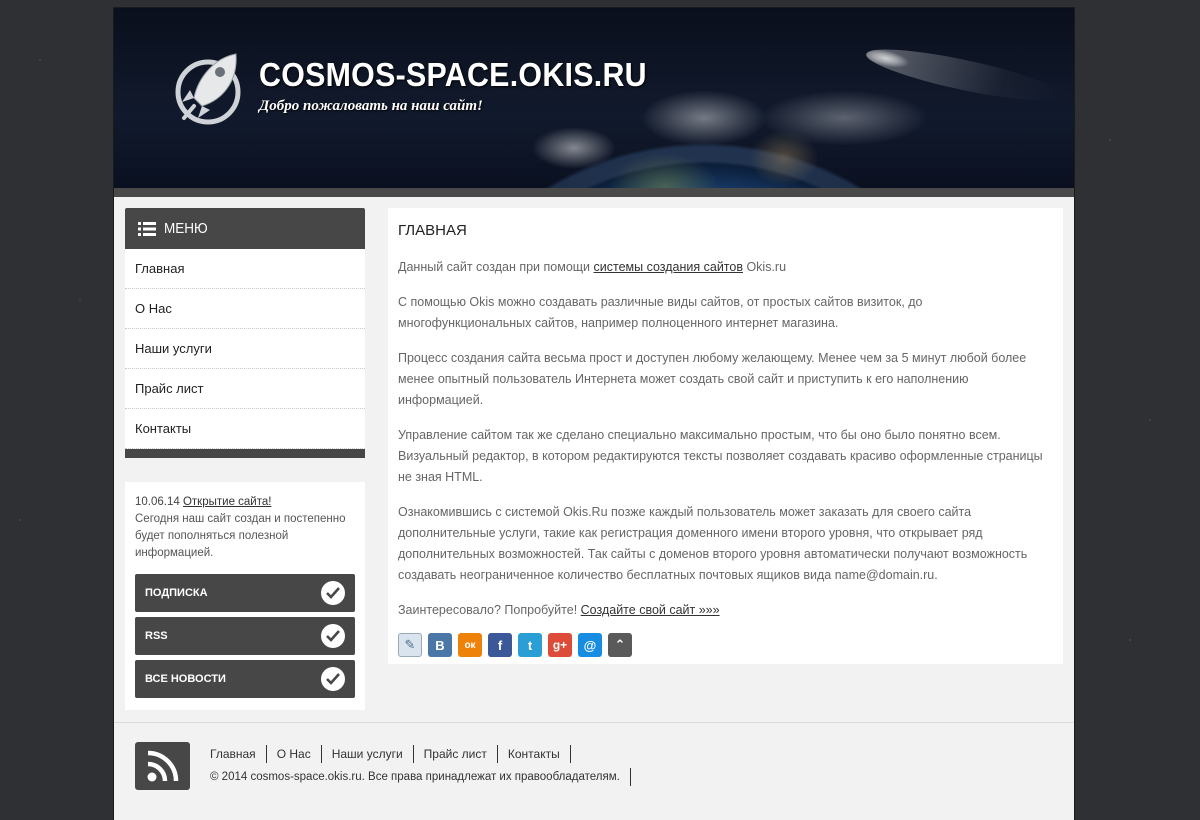 The width and height of the screenshot is (1200, 820). Describe the element at coordinates (294, 754) in the screenshot. I see `footer-link-about: О Нас` at that location.